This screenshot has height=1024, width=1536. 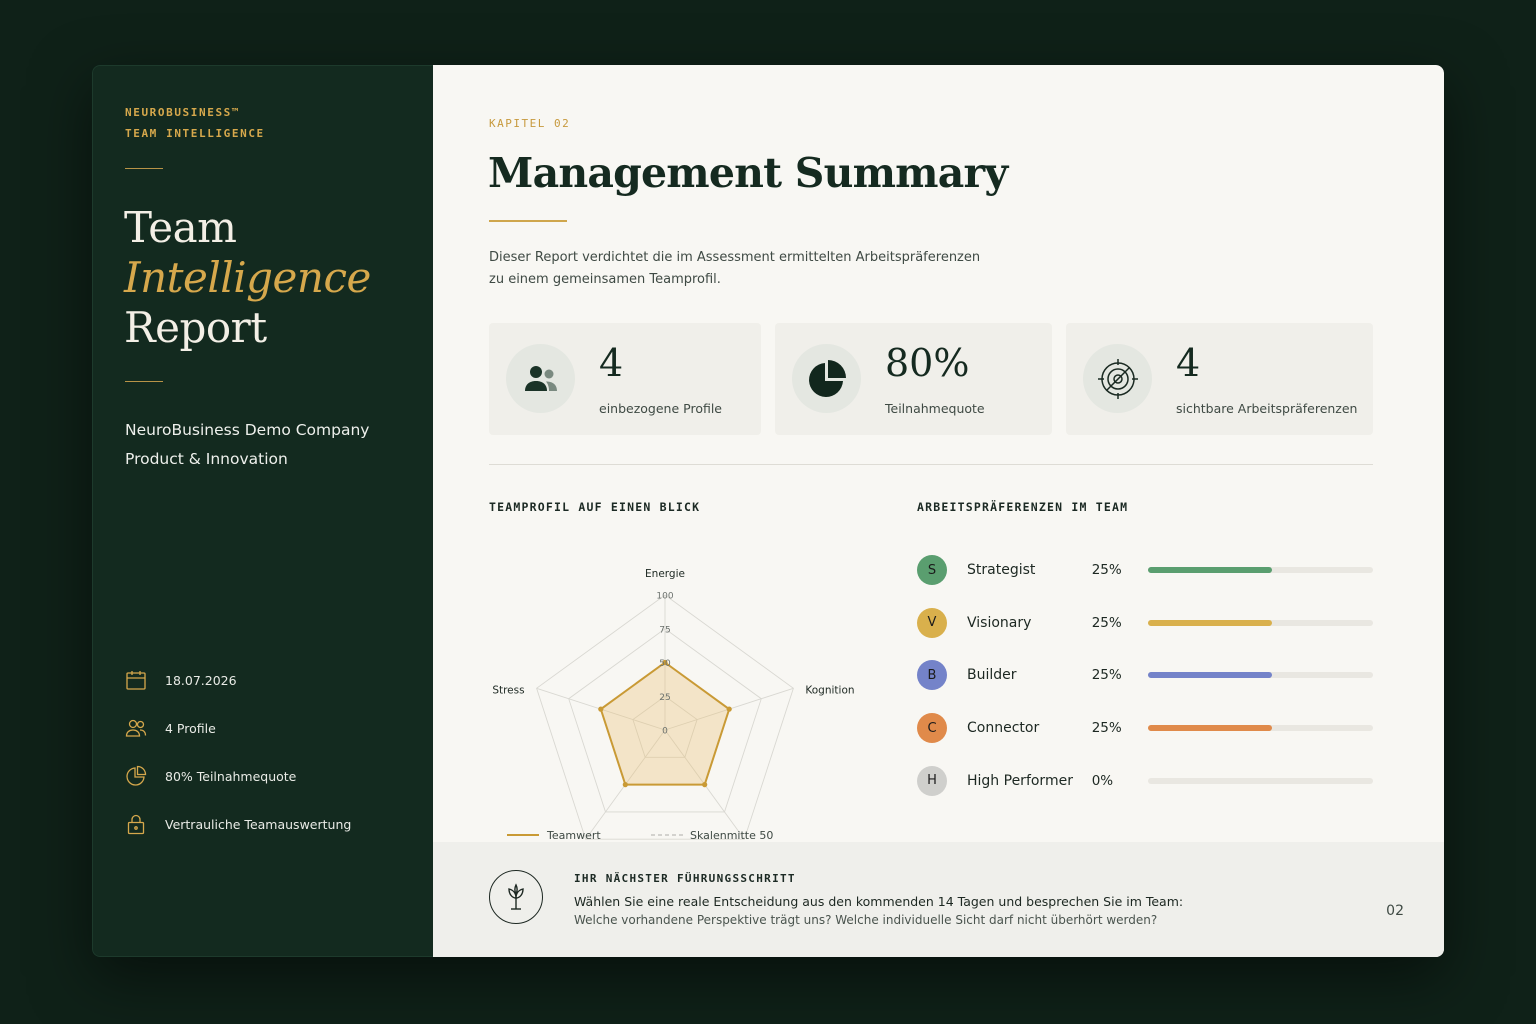 I want to click on plant-icon, so click(x=516, y=896).